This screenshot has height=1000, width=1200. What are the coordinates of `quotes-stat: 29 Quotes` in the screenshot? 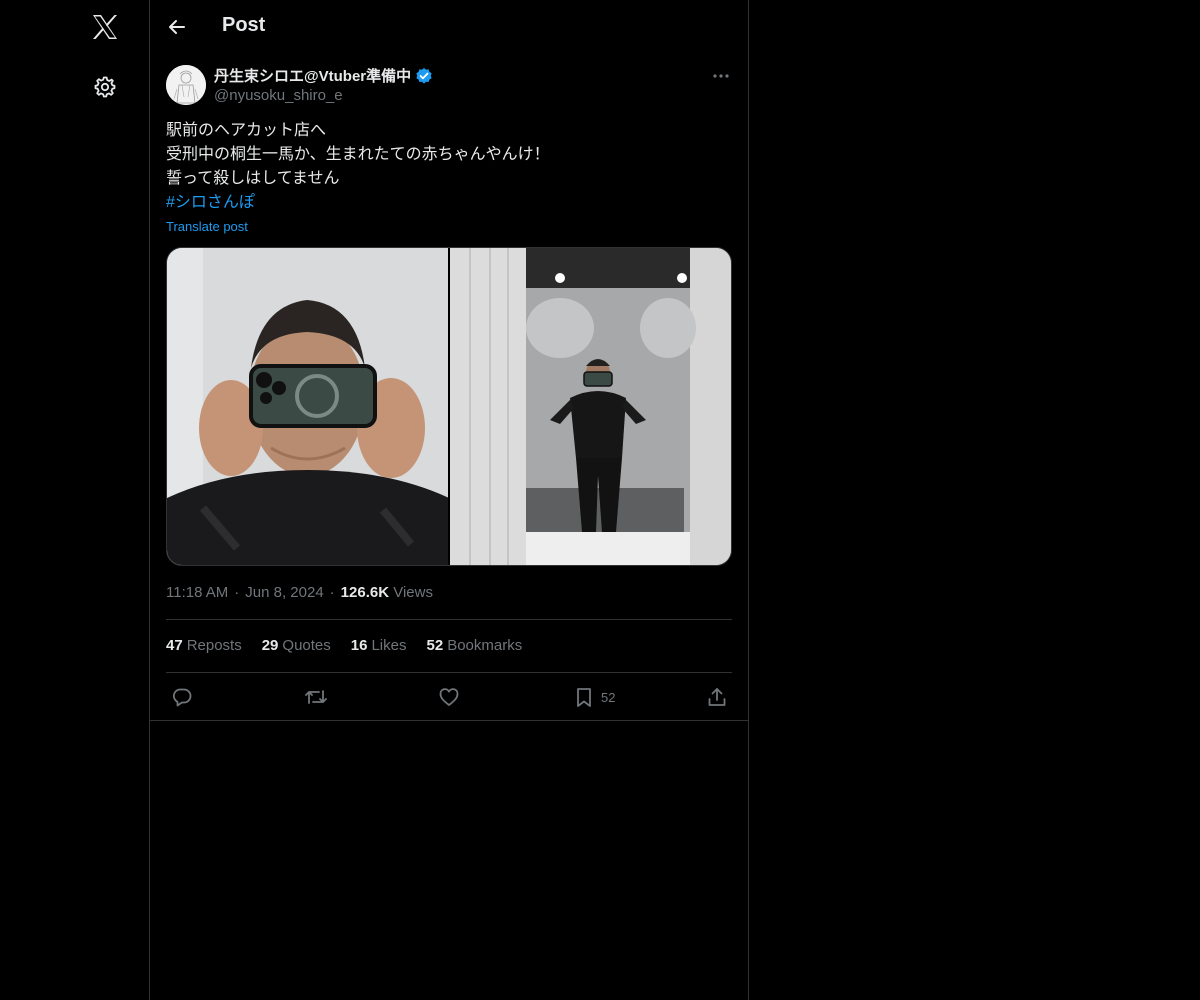 It's located at (296, 645).